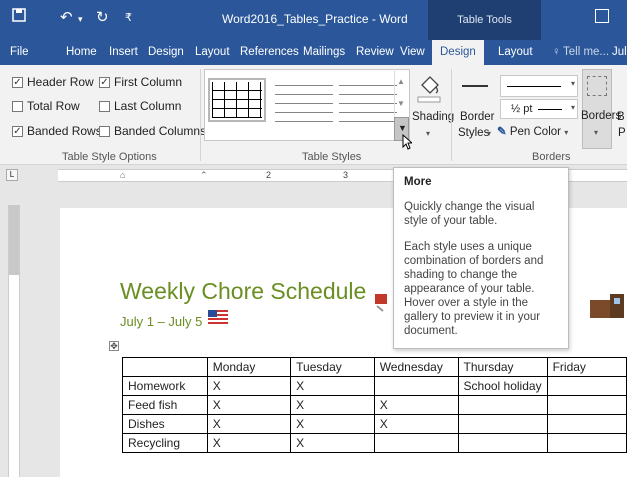 The image size is (627, 477). I want to click on gallery-down-icon: ▼, so click(401, 103).